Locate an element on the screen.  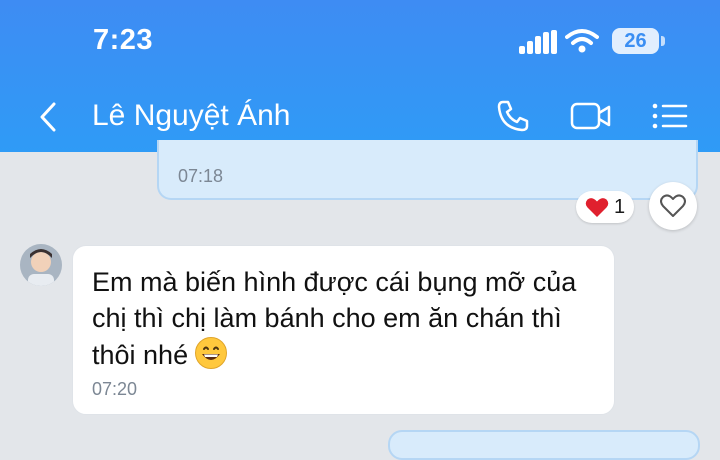
like-button is located at coordinates (673, 206).